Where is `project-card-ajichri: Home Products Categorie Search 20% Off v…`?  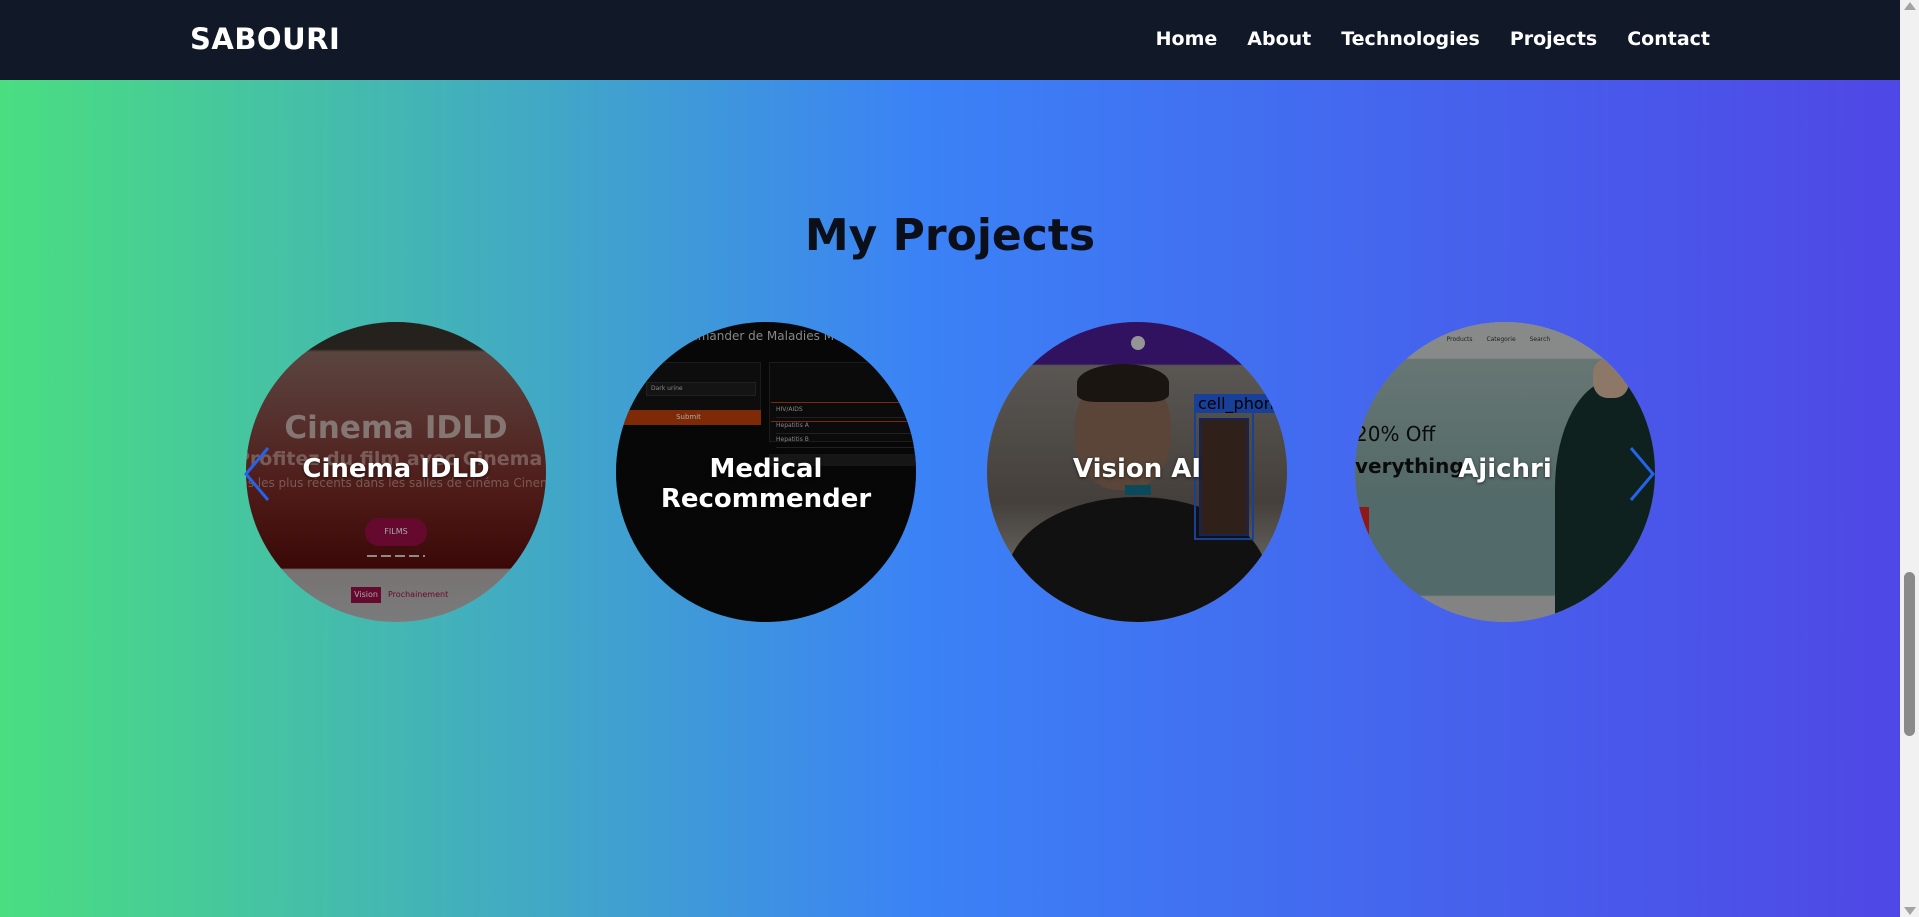
project-card-ajichri: Home Products Categorie Search 20% Off v… is located at coordinates (1505, 472).